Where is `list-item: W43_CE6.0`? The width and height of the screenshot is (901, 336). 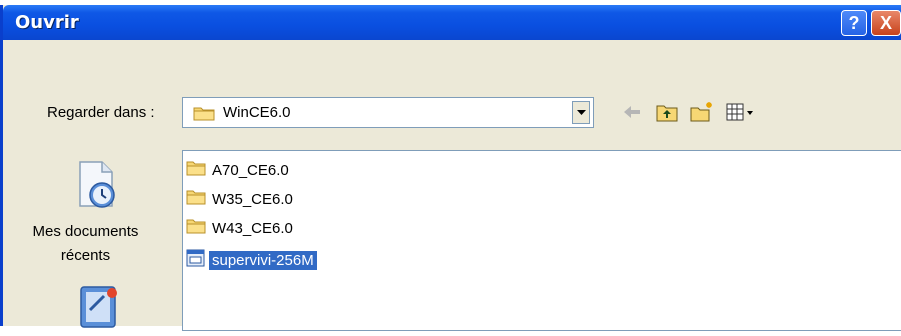
list-item: W43_CE6.0 is located at coordinates (241, 228).